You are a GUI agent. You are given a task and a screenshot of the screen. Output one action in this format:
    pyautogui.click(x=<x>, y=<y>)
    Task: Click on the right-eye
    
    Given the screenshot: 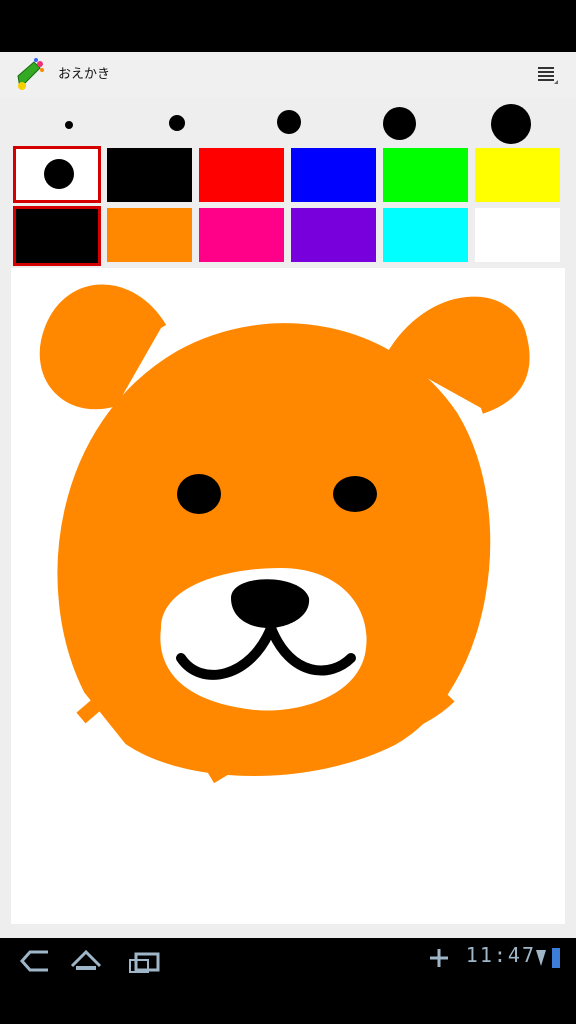 What is the action you would take?
    pyautogui.click(x=355, y=494)
    